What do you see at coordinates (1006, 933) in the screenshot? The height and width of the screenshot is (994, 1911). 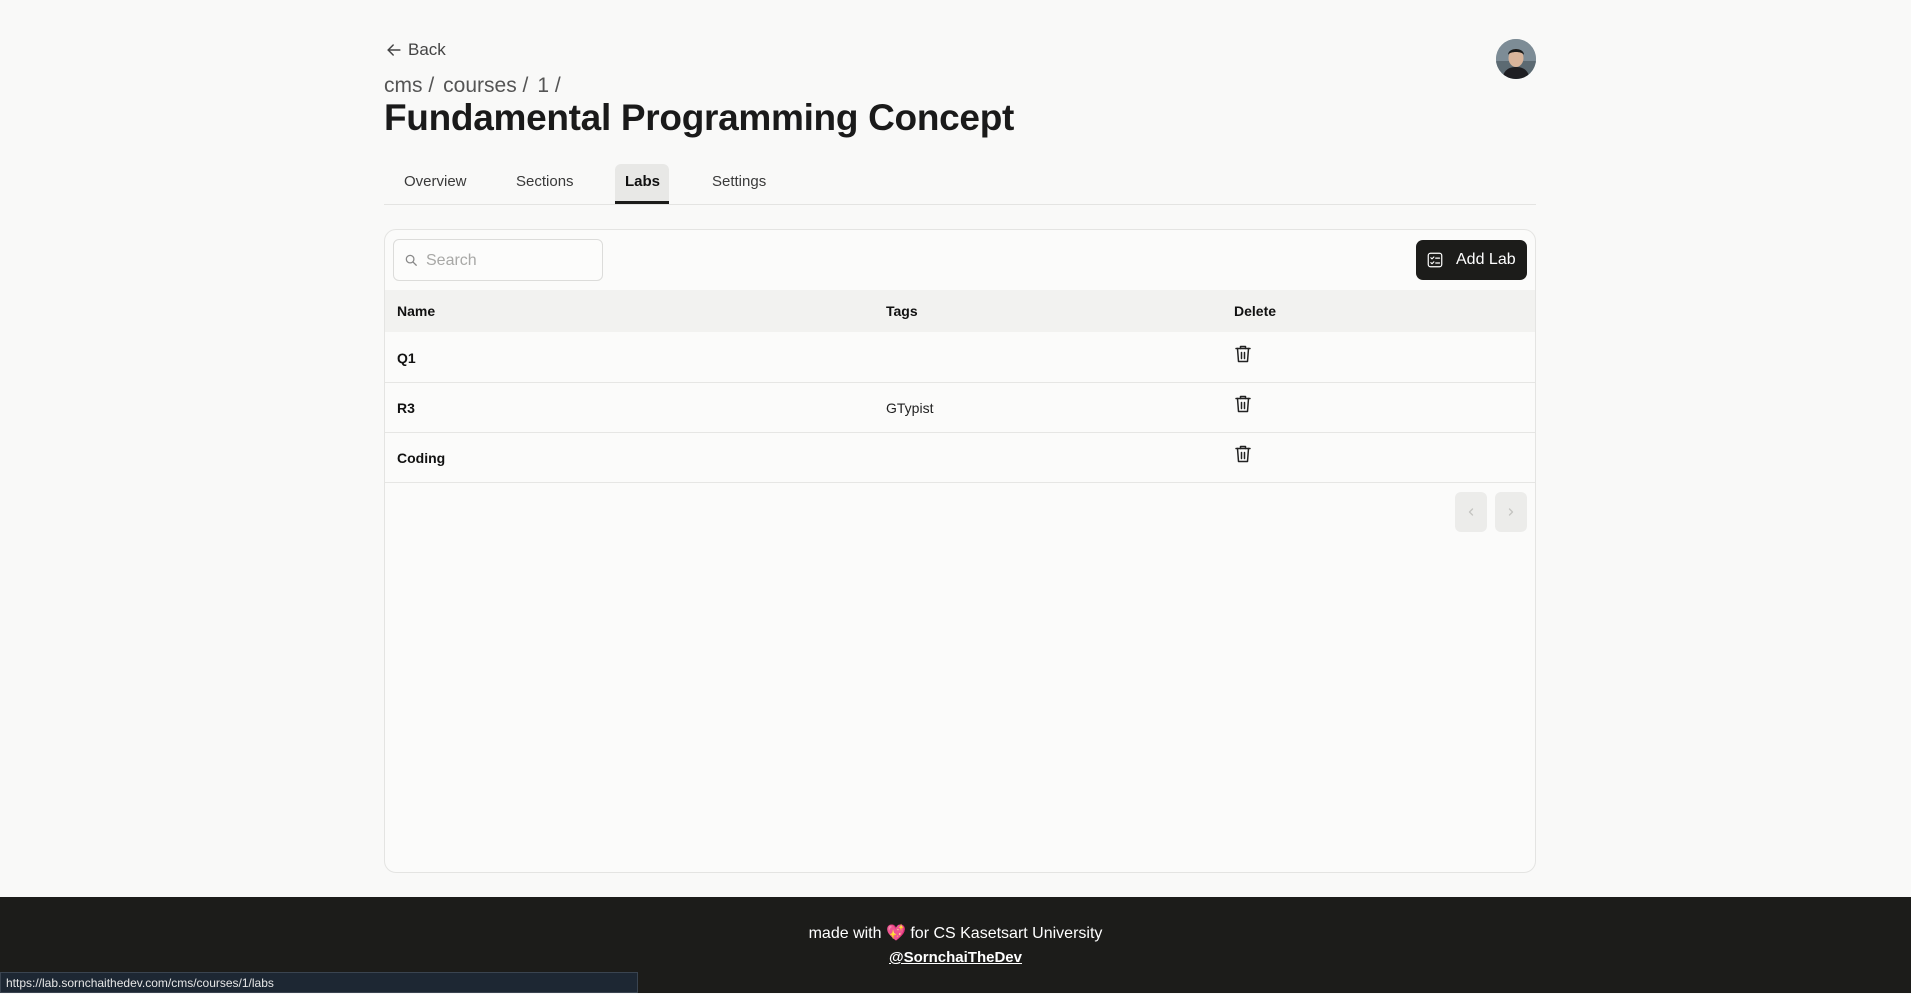 I see `footer-for-text: for CS Kasetsart University` at bounding box center [1006, 933].